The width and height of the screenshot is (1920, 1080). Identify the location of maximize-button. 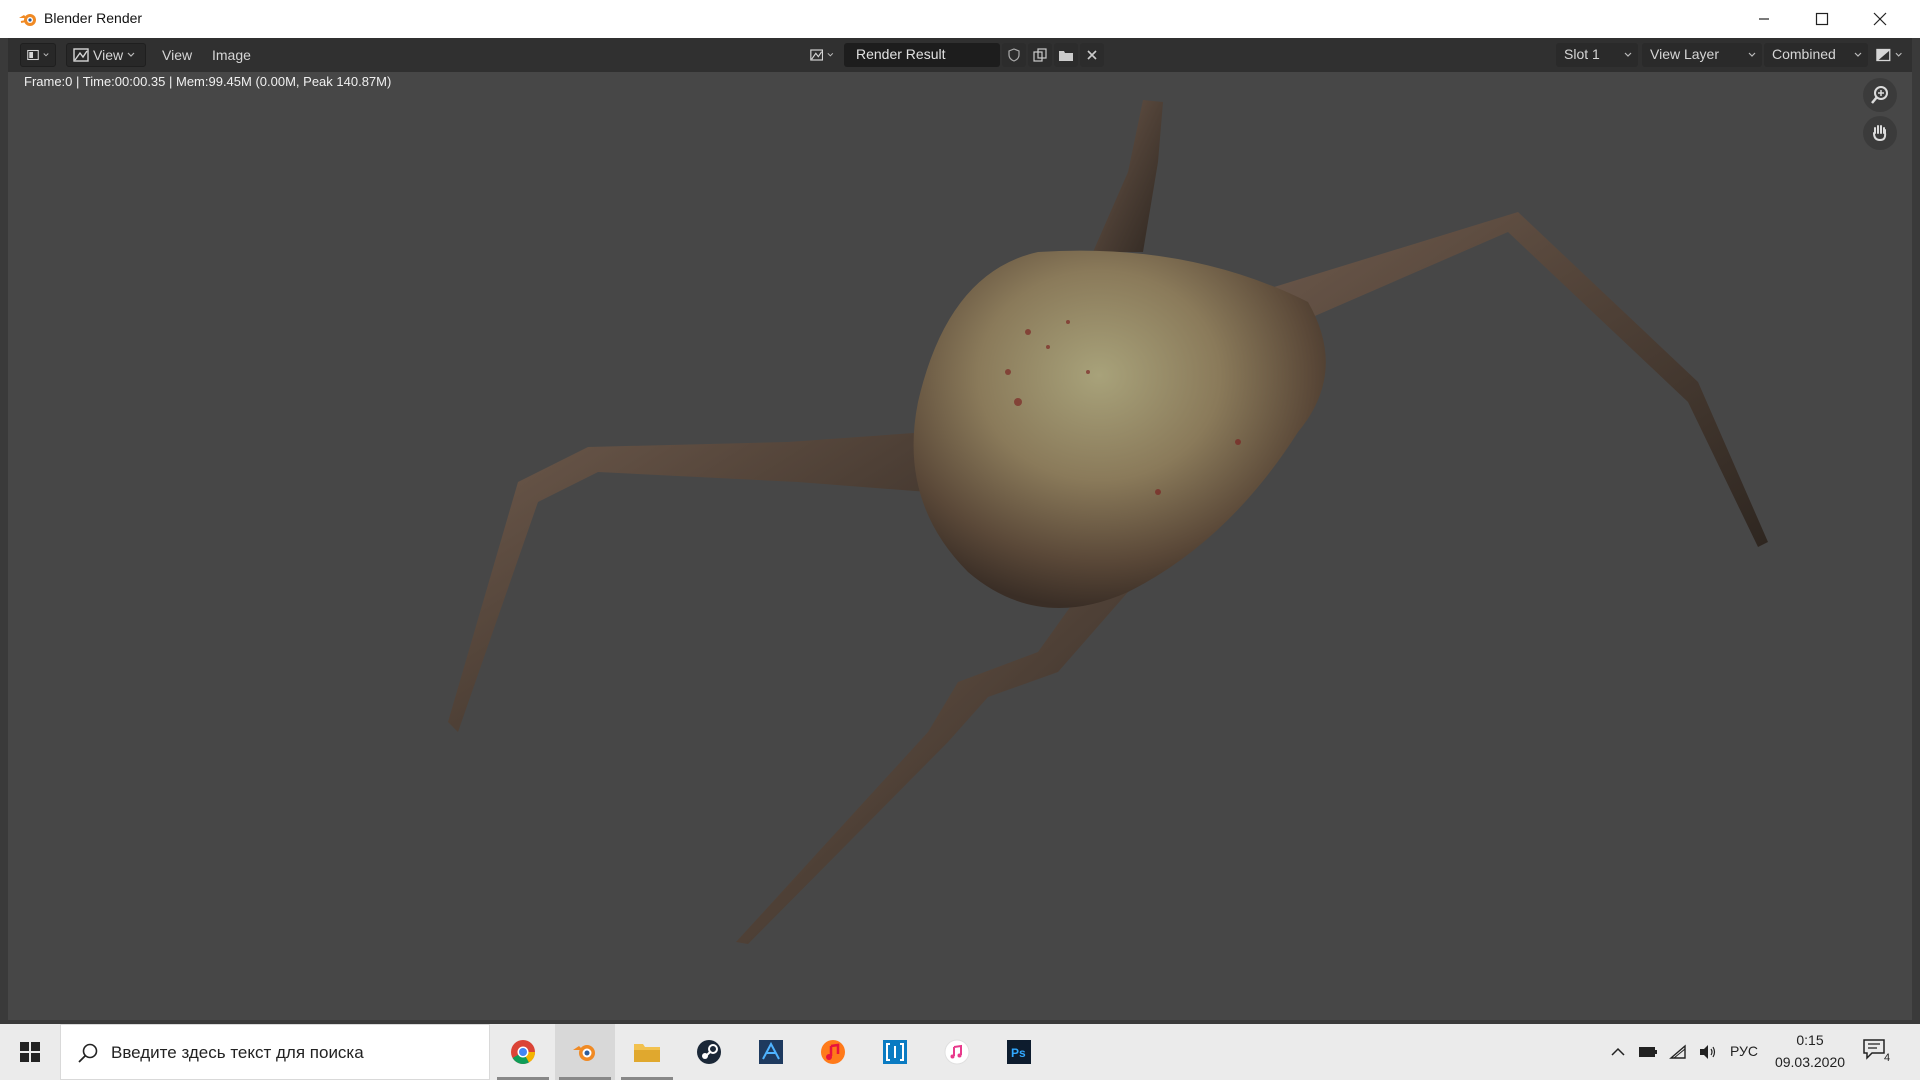
(1822, 19).